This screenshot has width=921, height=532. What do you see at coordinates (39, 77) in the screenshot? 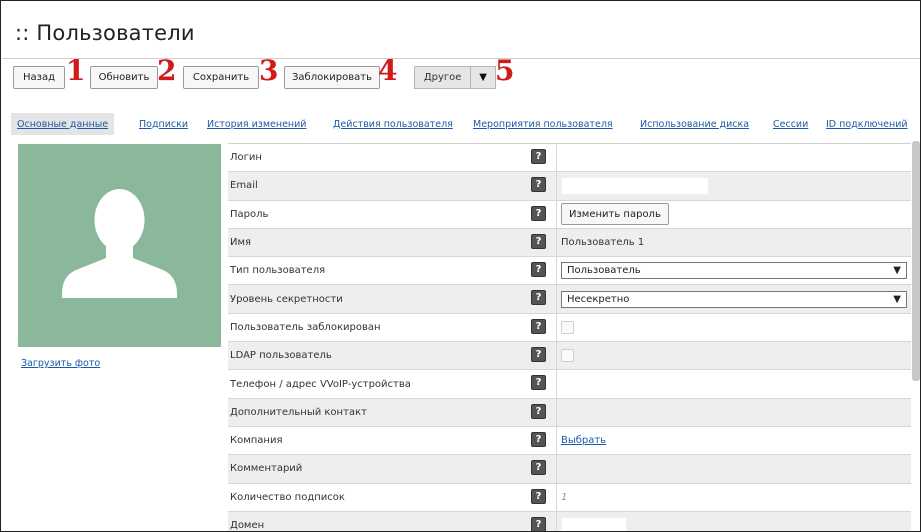
I see `back-button: Назад` at bounding box center [39, 77].